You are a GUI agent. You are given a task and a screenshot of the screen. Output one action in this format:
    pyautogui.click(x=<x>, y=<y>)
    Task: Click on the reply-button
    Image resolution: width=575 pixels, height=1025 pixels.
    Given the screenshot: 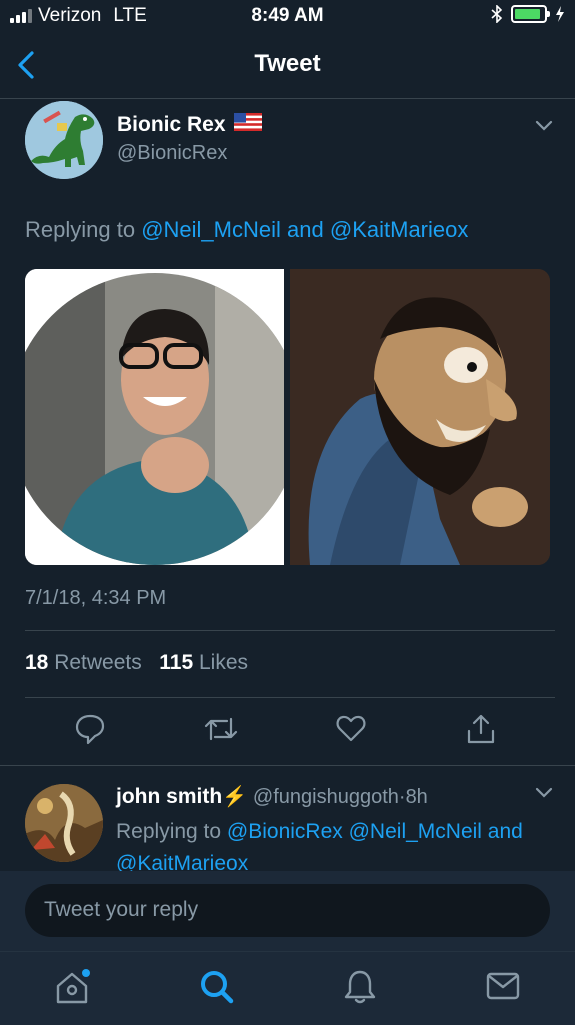 What is the action you would take?
    pyautogui.click(x=90, y=731)
    